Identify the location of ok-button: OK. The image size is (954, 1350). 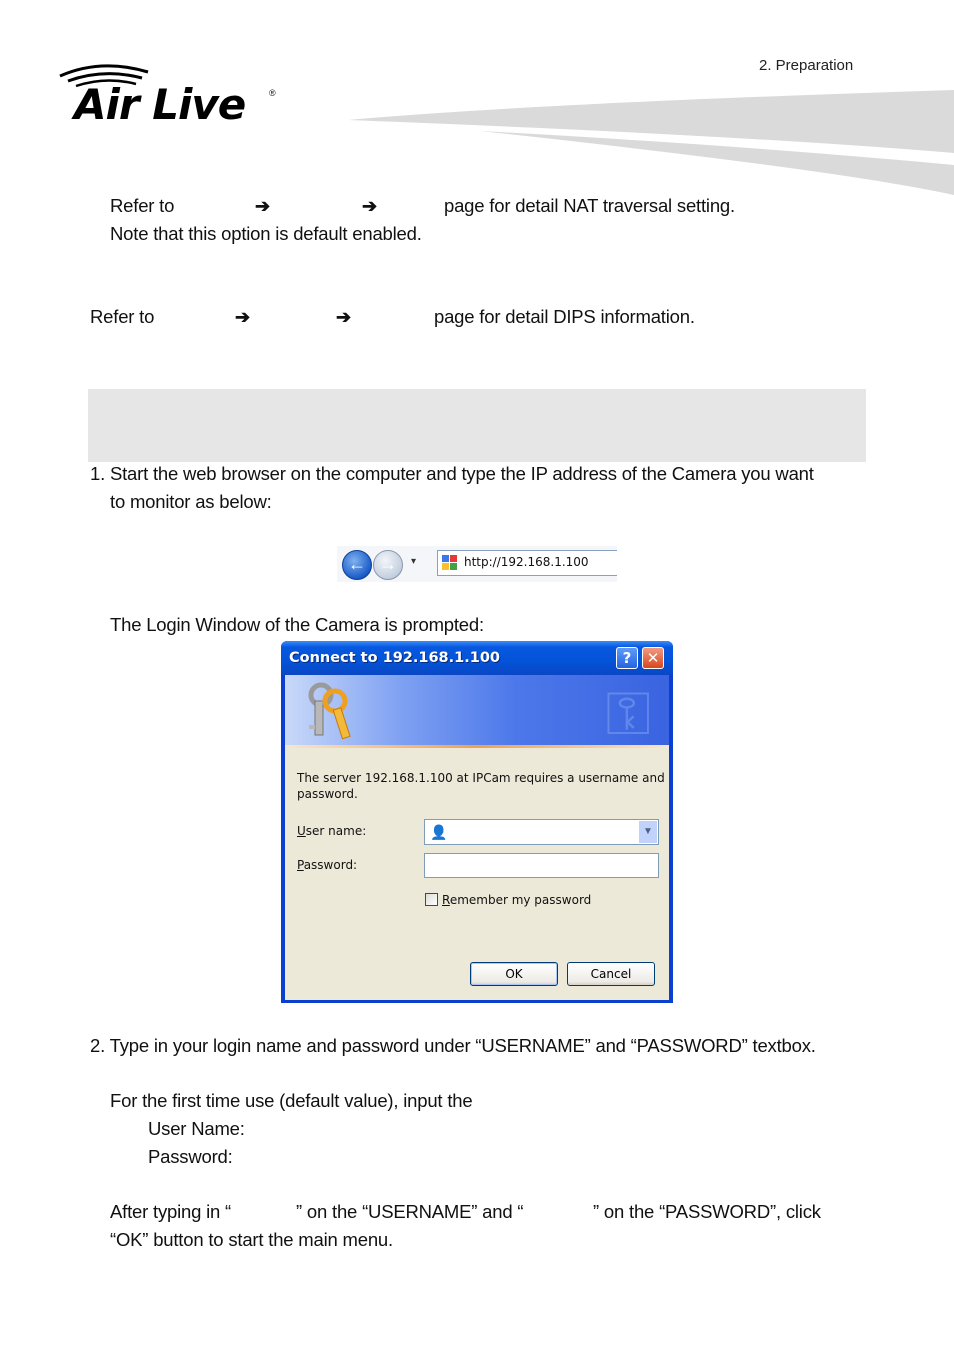
(514, 974).